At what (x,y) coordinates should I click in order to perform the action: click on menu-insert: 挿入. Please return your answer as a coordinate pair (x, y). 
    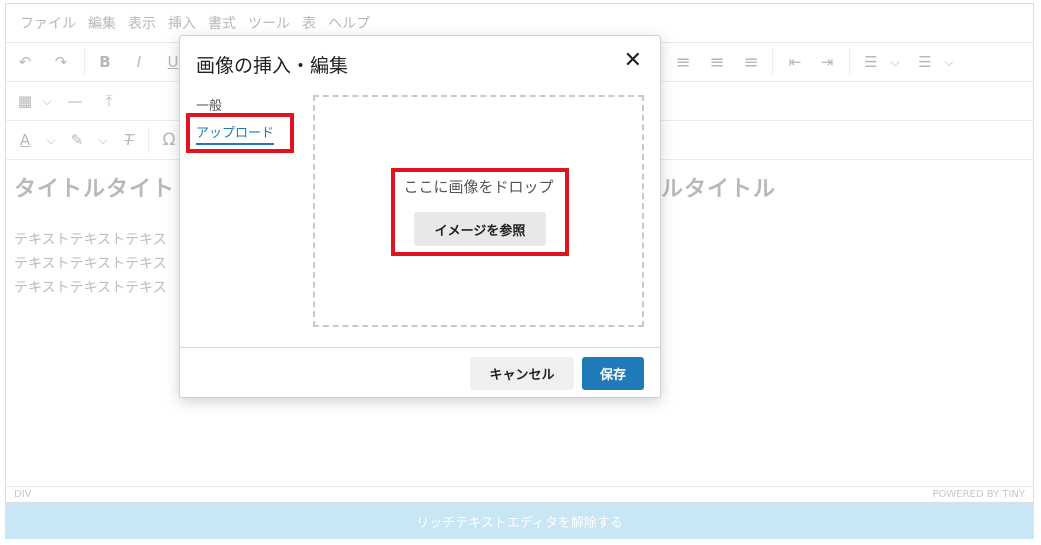
    Looking at the image, I should click on (182, 23).